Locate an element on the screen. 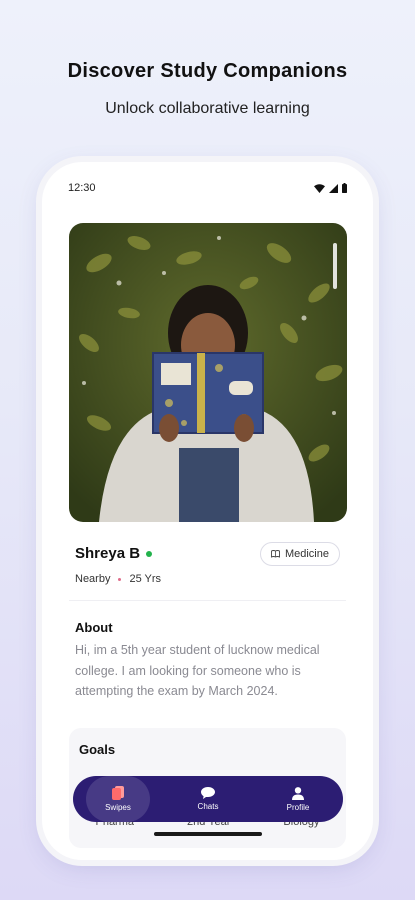 Image resolution: width=415 pixels, height=900 pixels. nav-item-chats: Chats is located at coordinates (208, 799).